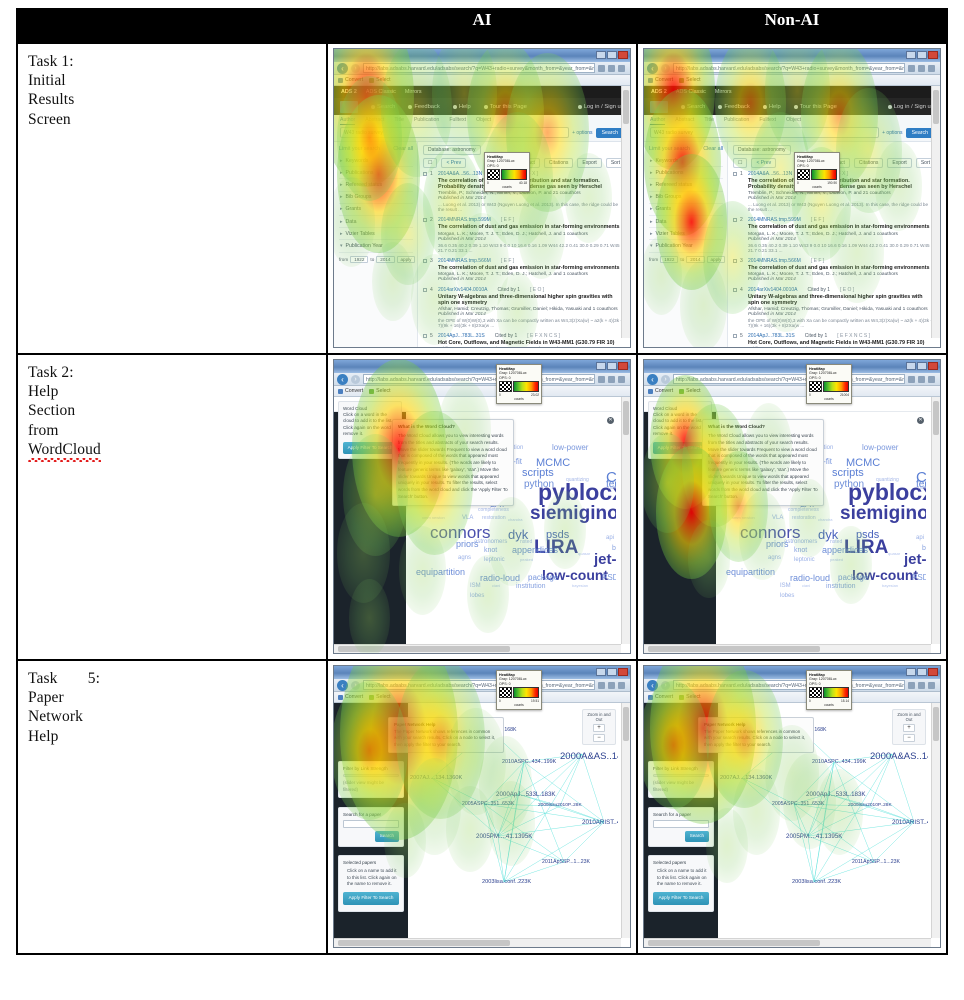  Describe the element at coordinates (355, 379) in the screenshot. I see `forward-icon: ›` at that location.